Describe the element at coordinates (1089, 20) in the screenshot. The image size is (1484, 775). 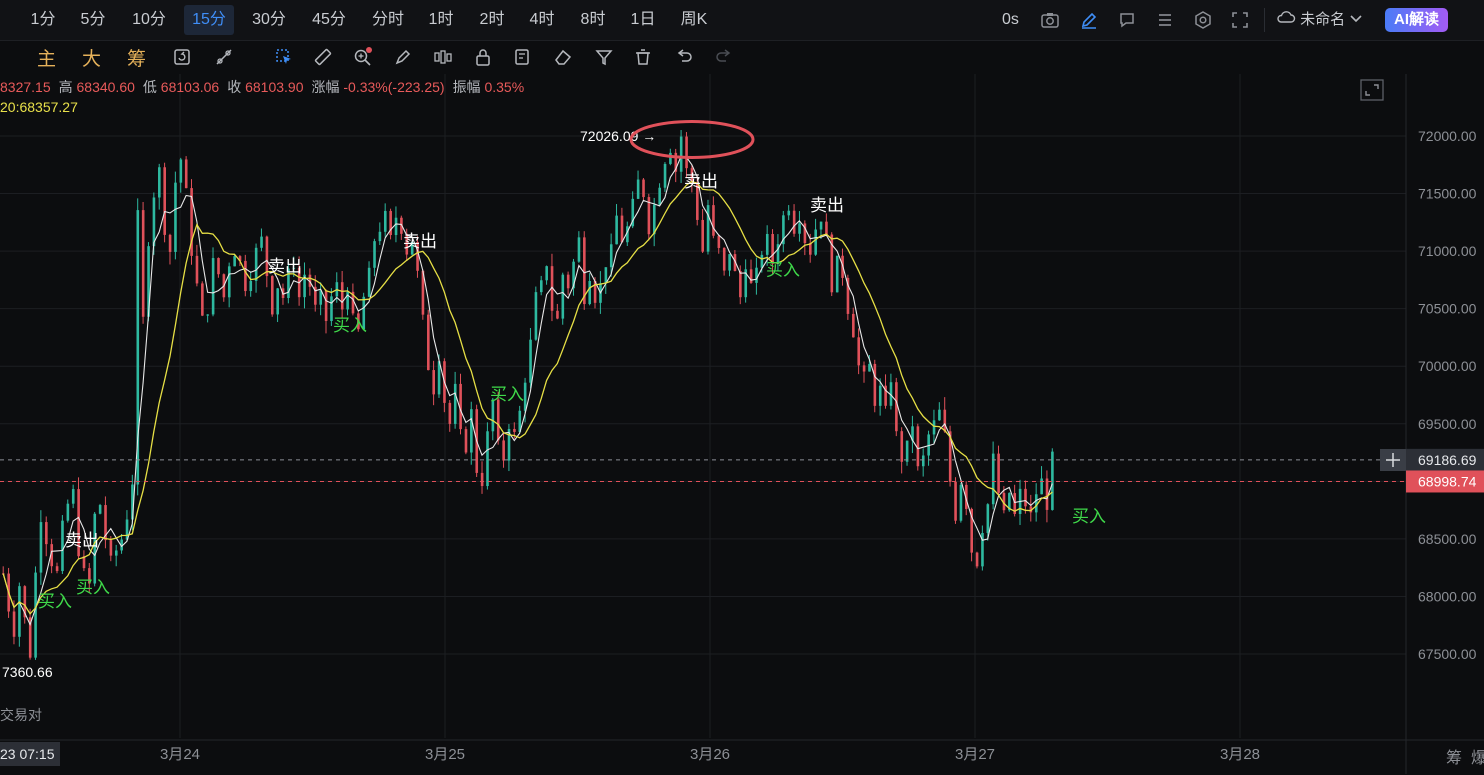
I see `pencil-icon` at that location.